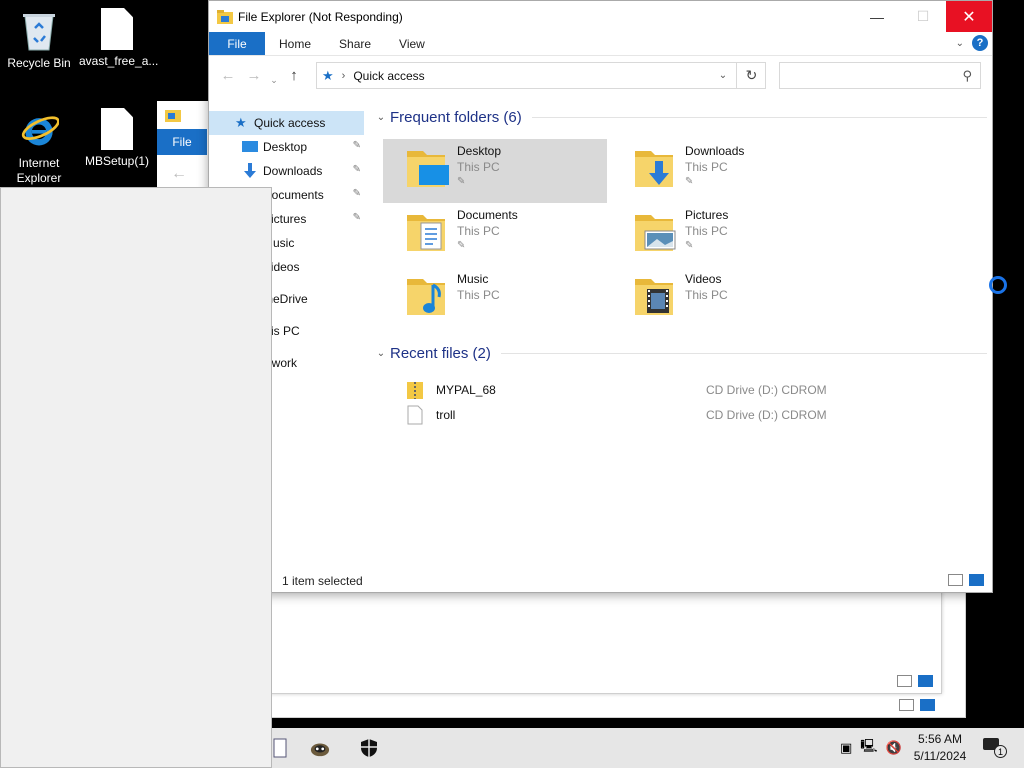 The height and width of the screenshot is (768, 1024). I want to click on network-icon: 🖳, so click(868, 748).